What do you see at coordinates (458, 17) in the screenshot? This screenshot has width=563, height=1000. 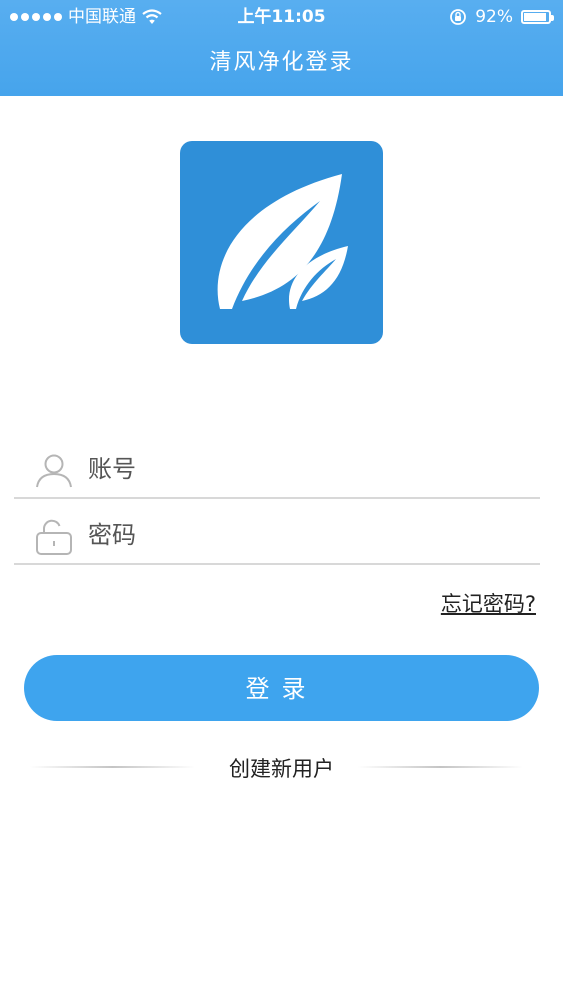 I see `orientation-lock-icon` at bounding box center [458, 17].